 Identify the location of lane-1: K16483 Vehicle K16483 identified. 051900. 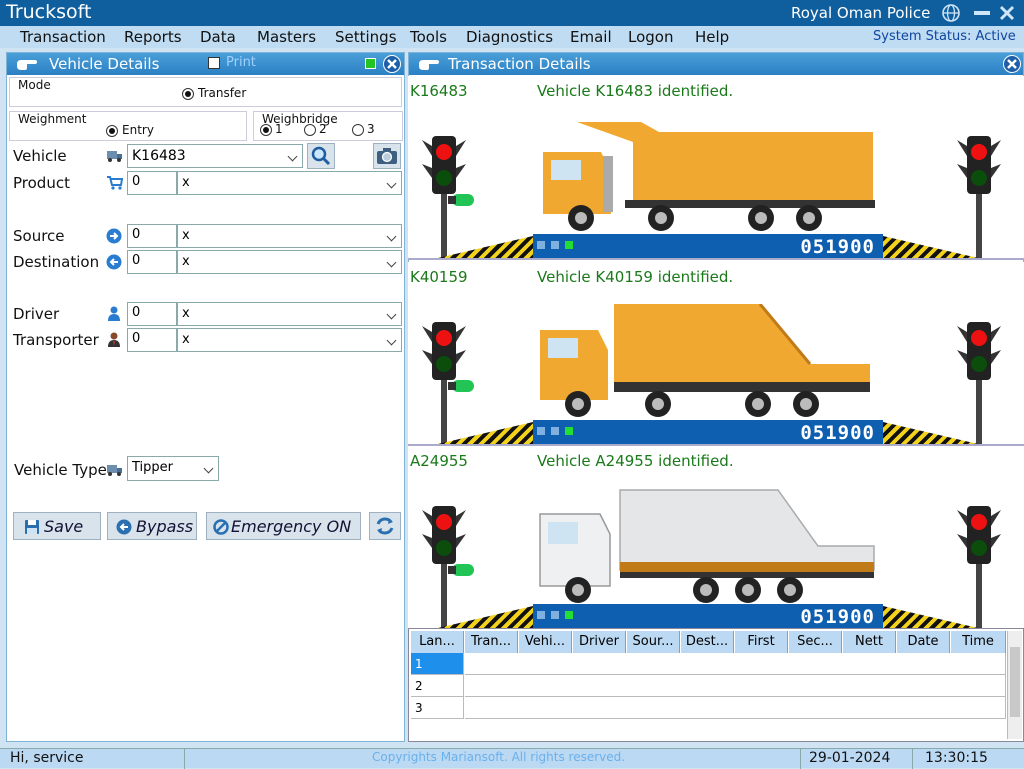
(716, 168).